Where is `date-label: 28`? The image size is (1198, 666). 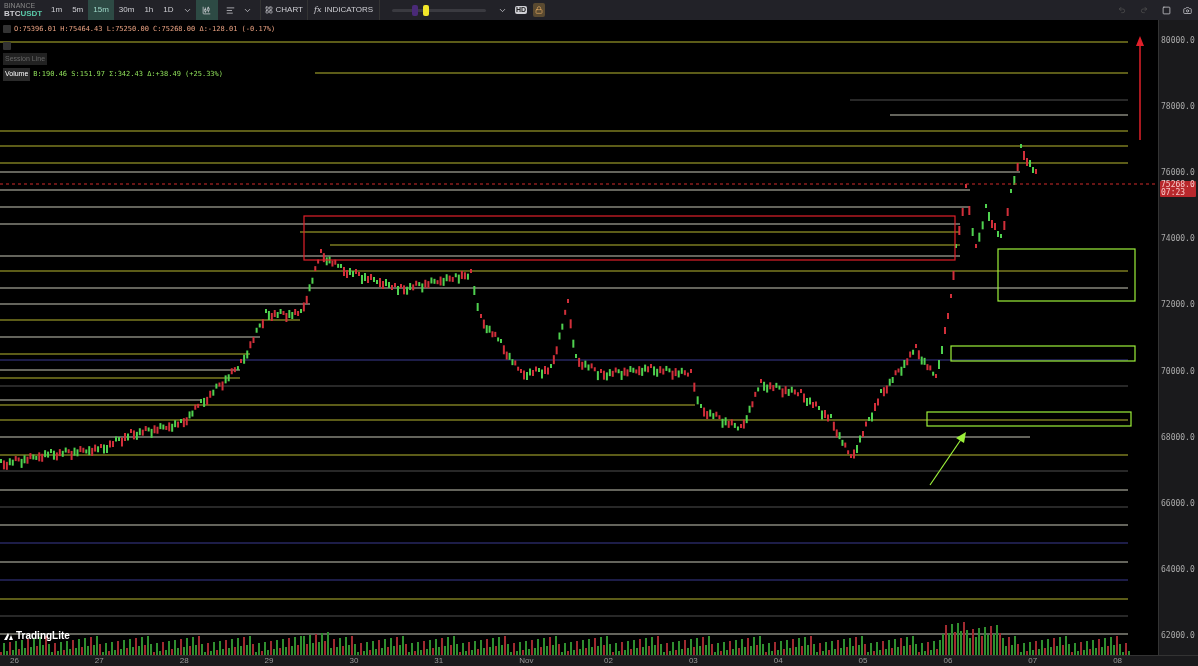 date-label: 28 is located at coordinates (184, 661).